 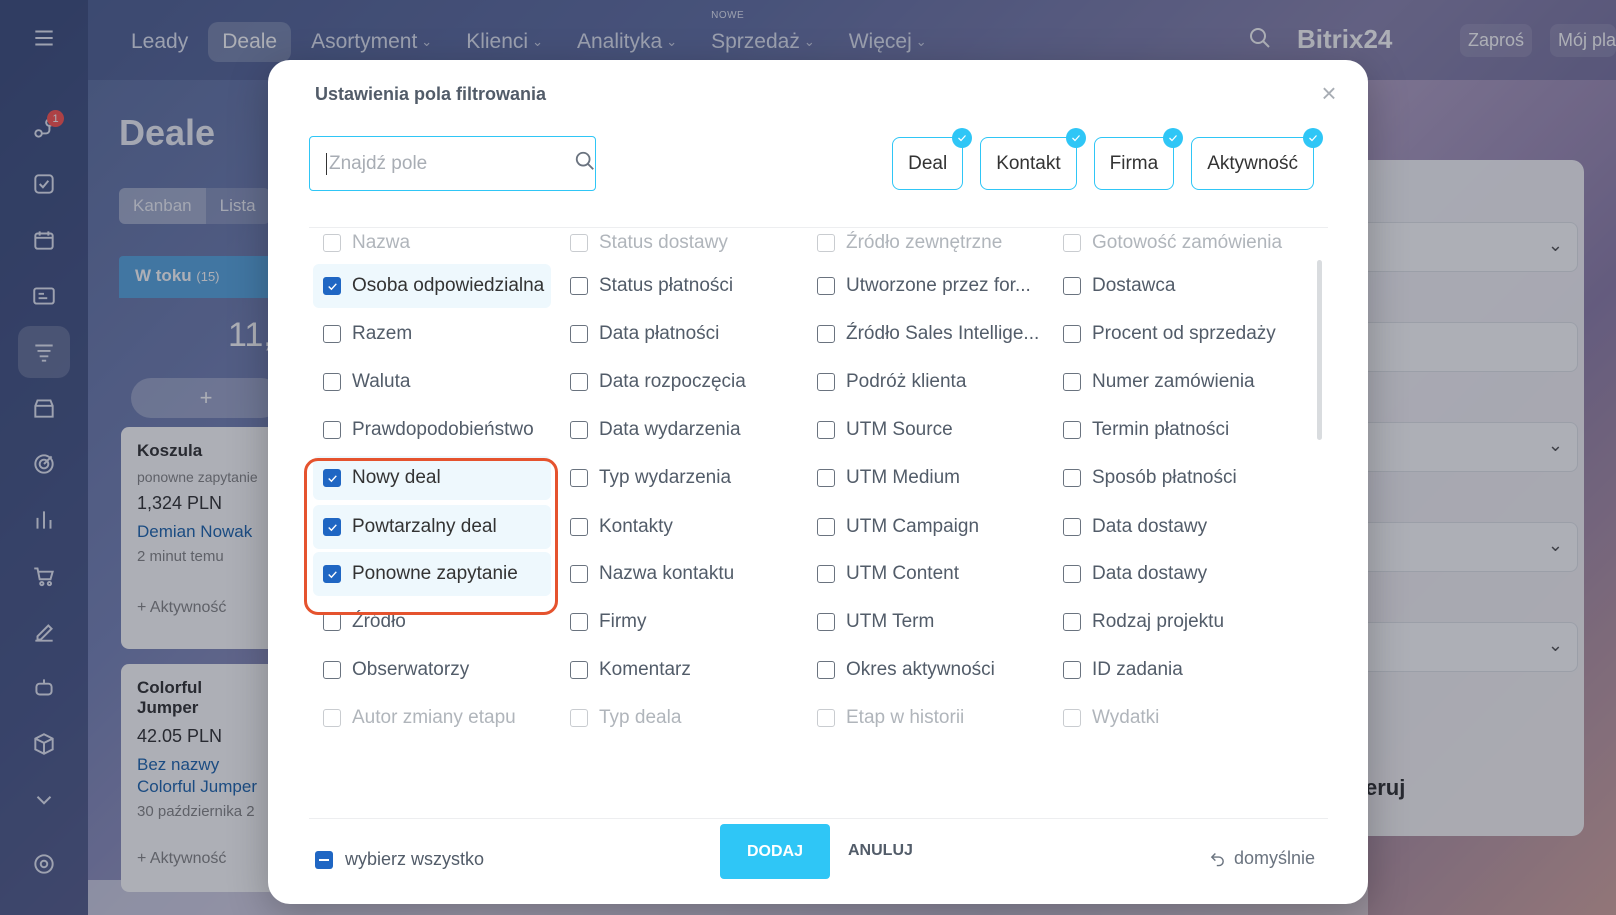 What do you see at coordinates (679, 382) in the screenshot?
I see `field-option: Data rozpoczęcia` at bounding box center [679, 382].